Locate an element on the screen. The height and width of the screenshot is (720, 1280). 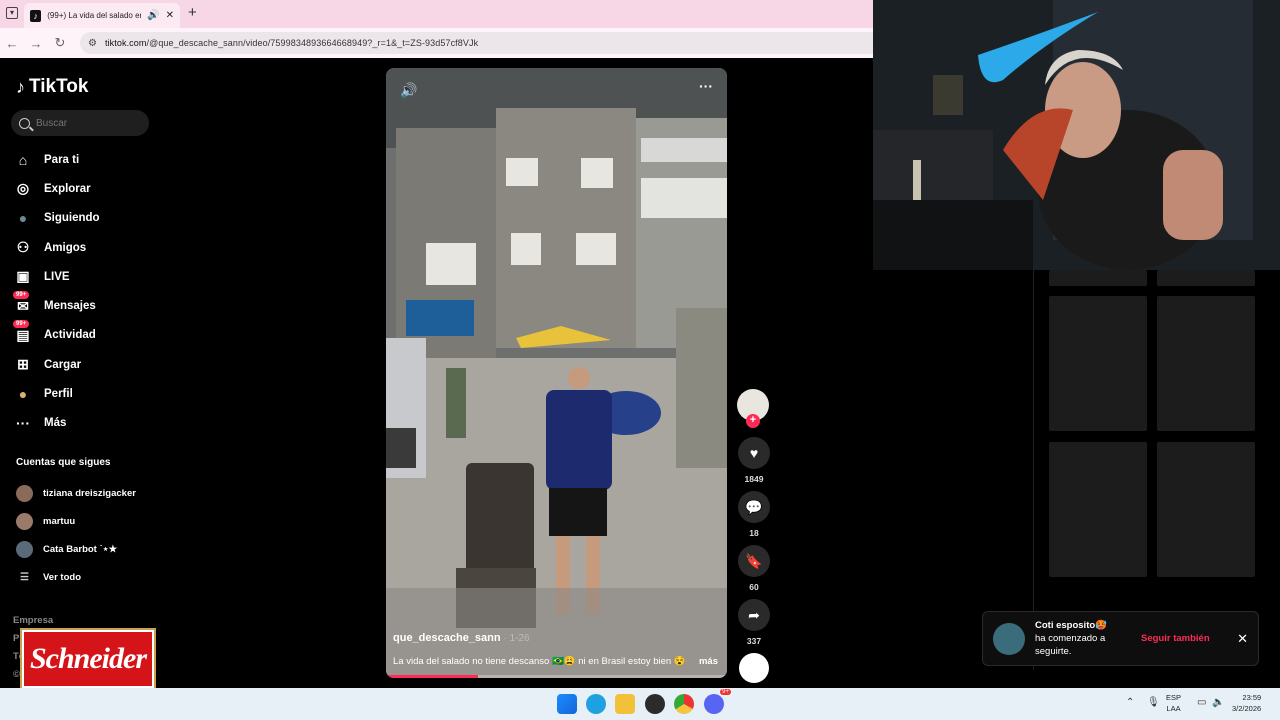
close-icon: ✕ is located at coordinates (1242, 639).